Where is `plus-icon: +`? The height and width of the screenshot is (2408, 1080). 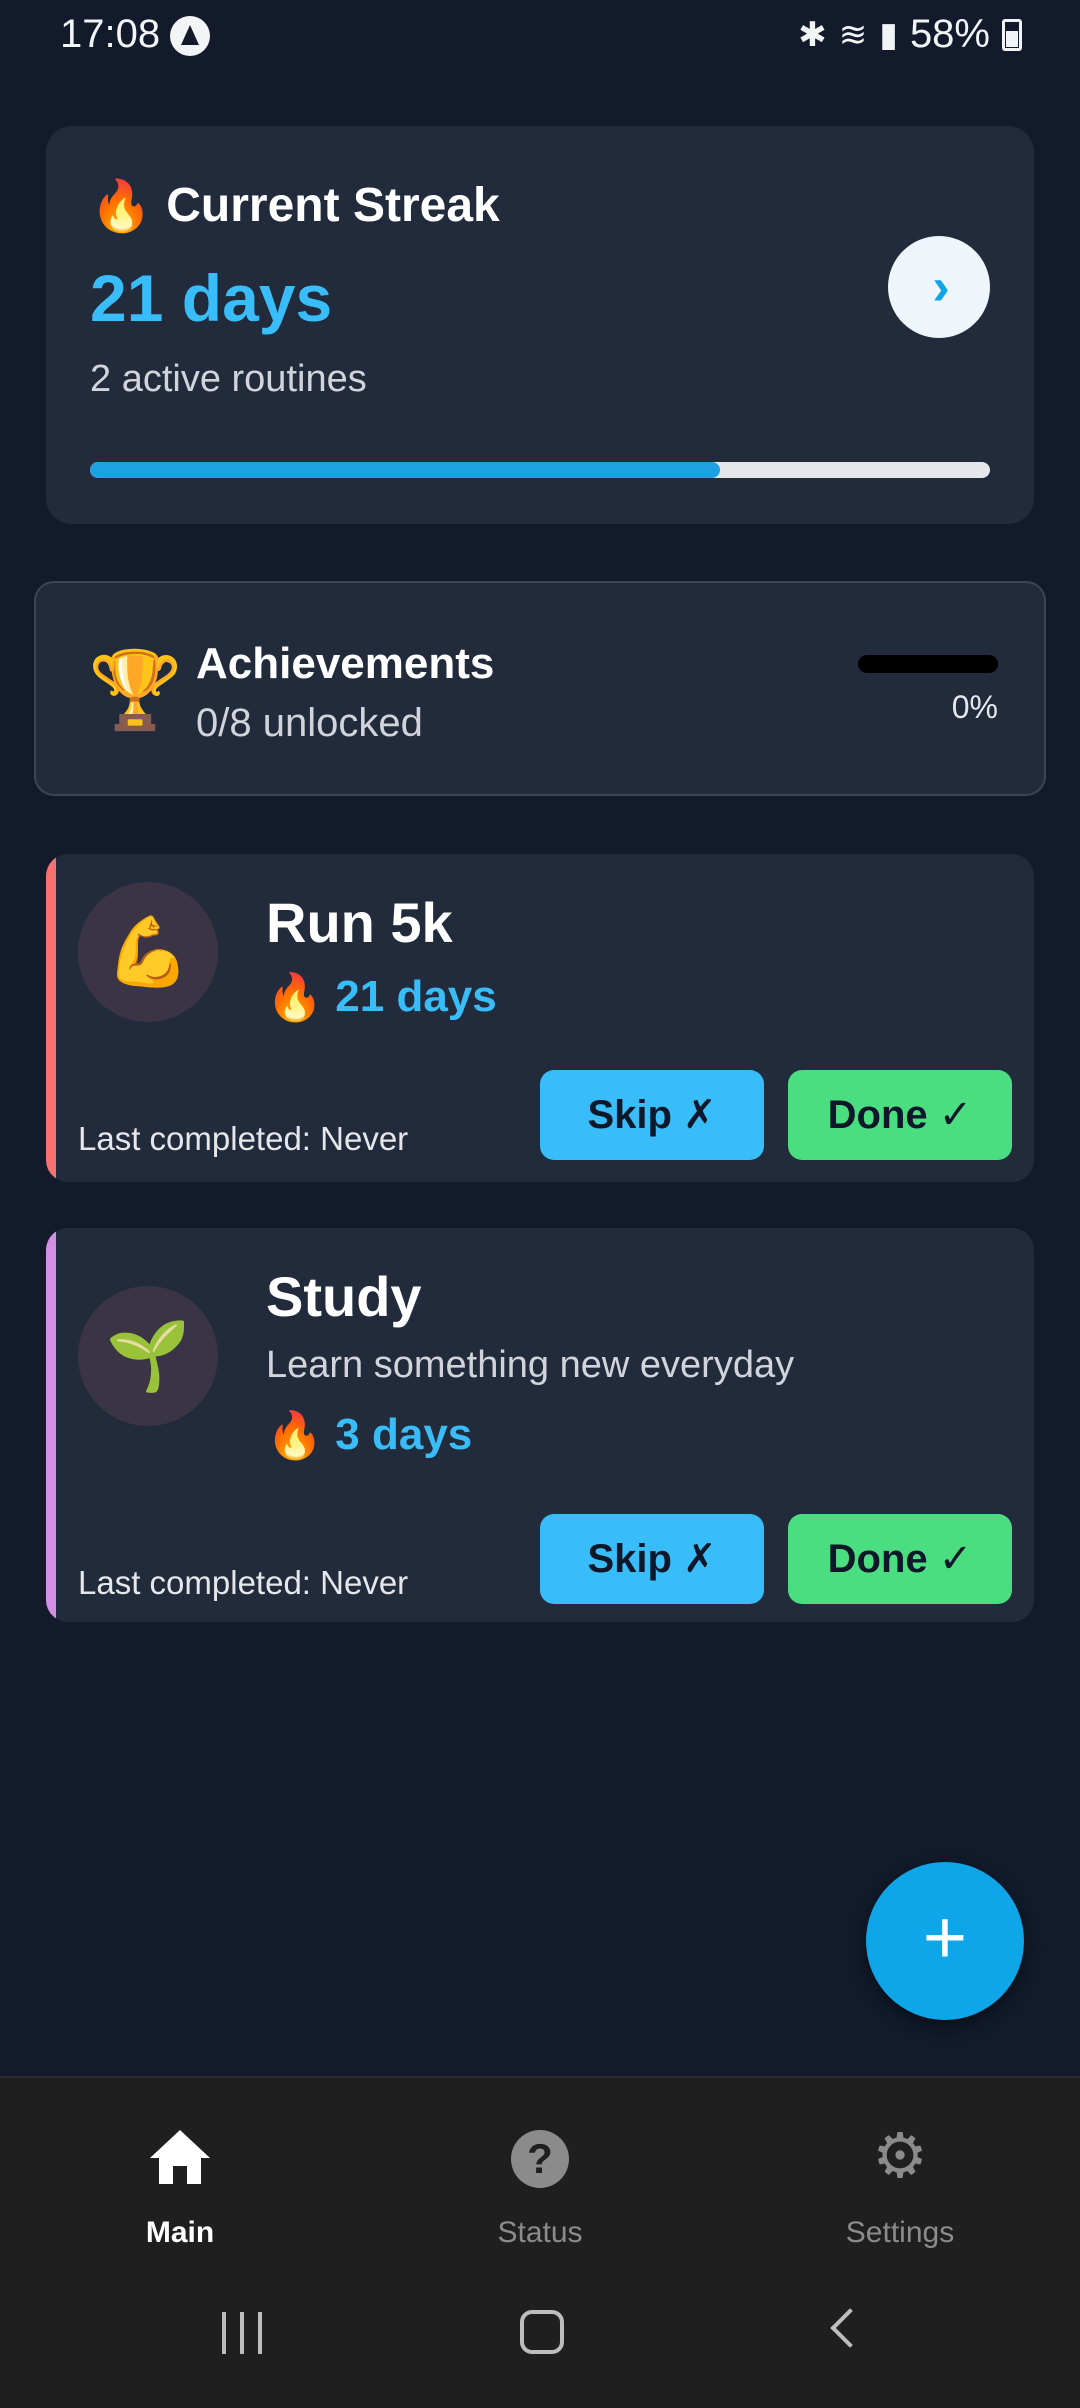
plus-icon: + is located at coordinates (945, 1937).